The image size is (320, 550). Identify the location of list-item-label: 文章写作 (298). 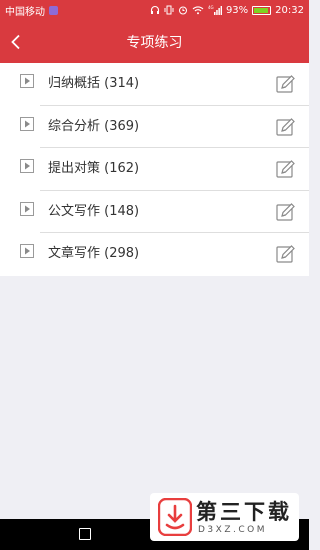
(94, 253).